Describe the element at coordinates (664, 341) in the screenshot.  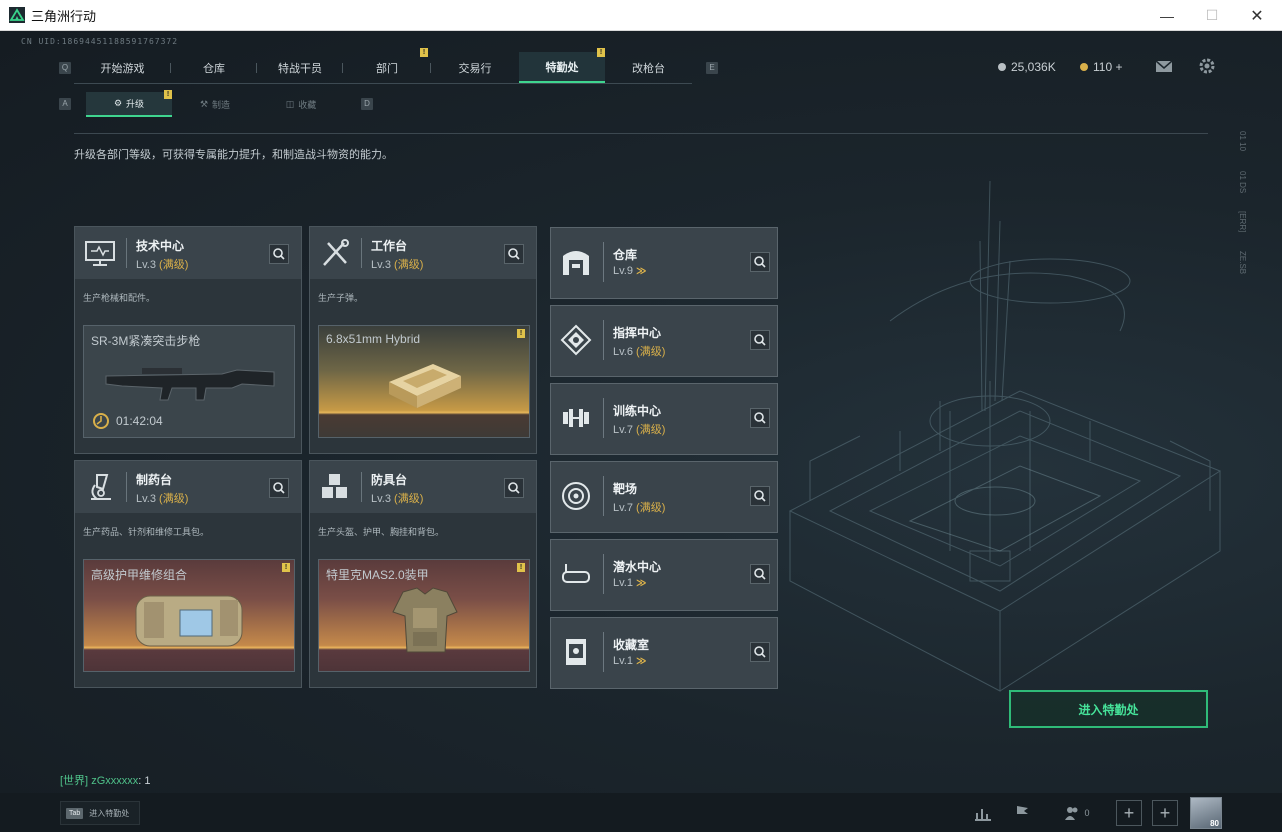
I see `side-facility-command-center: 指挥中心 Lv.6 (满级)` at that location.